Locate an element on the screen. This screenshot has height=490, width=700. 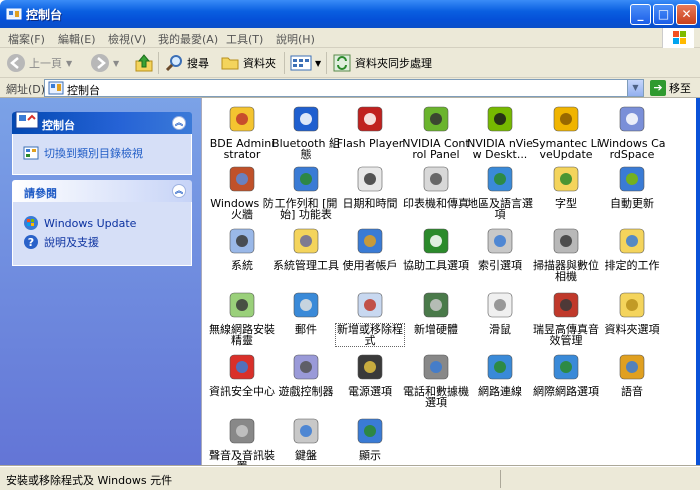
up-folder-icon is located at coordinates (144, 63).